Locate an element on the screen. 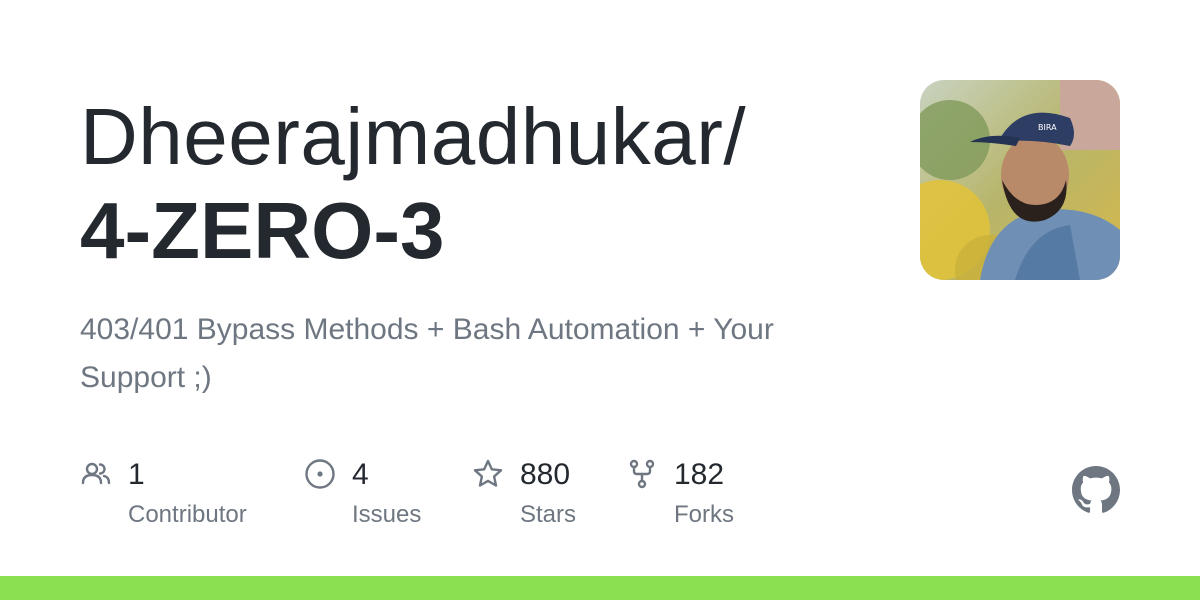 This screenshot has width=1200, height=600. github-logo-icon is located at coordinates (1096, 490).